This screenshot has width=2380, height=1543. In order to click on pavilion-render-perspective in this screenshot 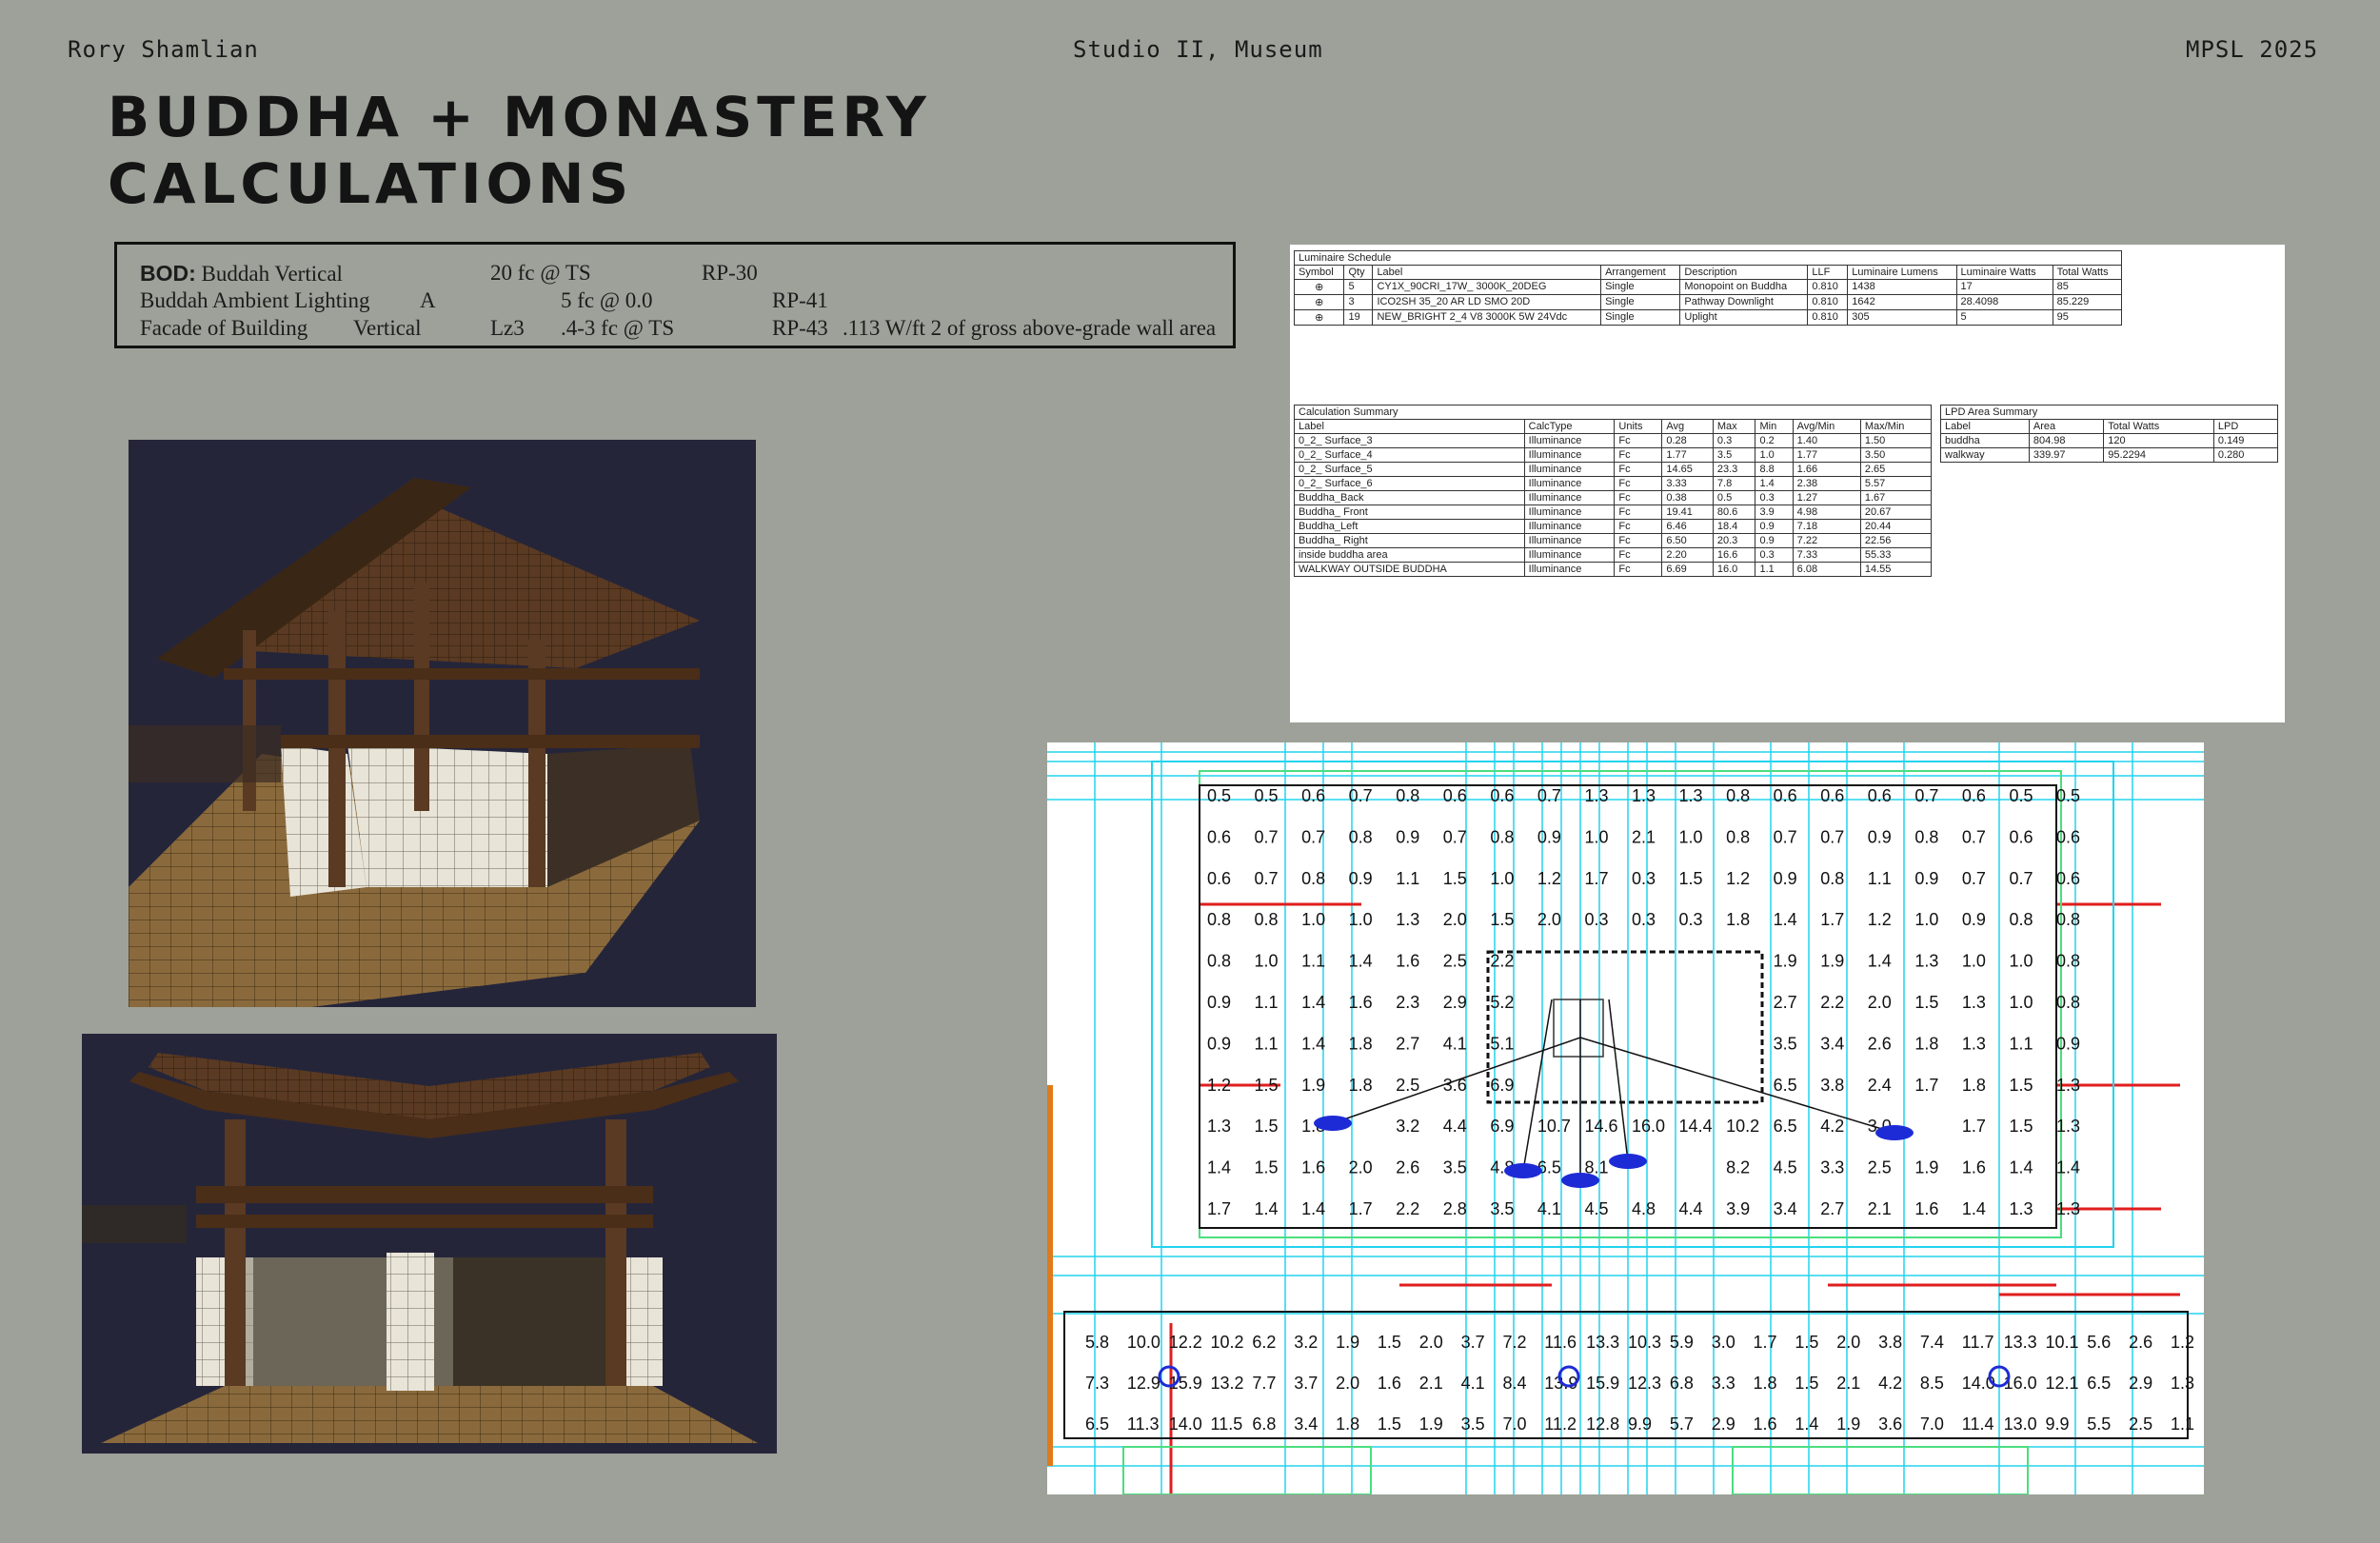, I will do `click(442, 723)`.